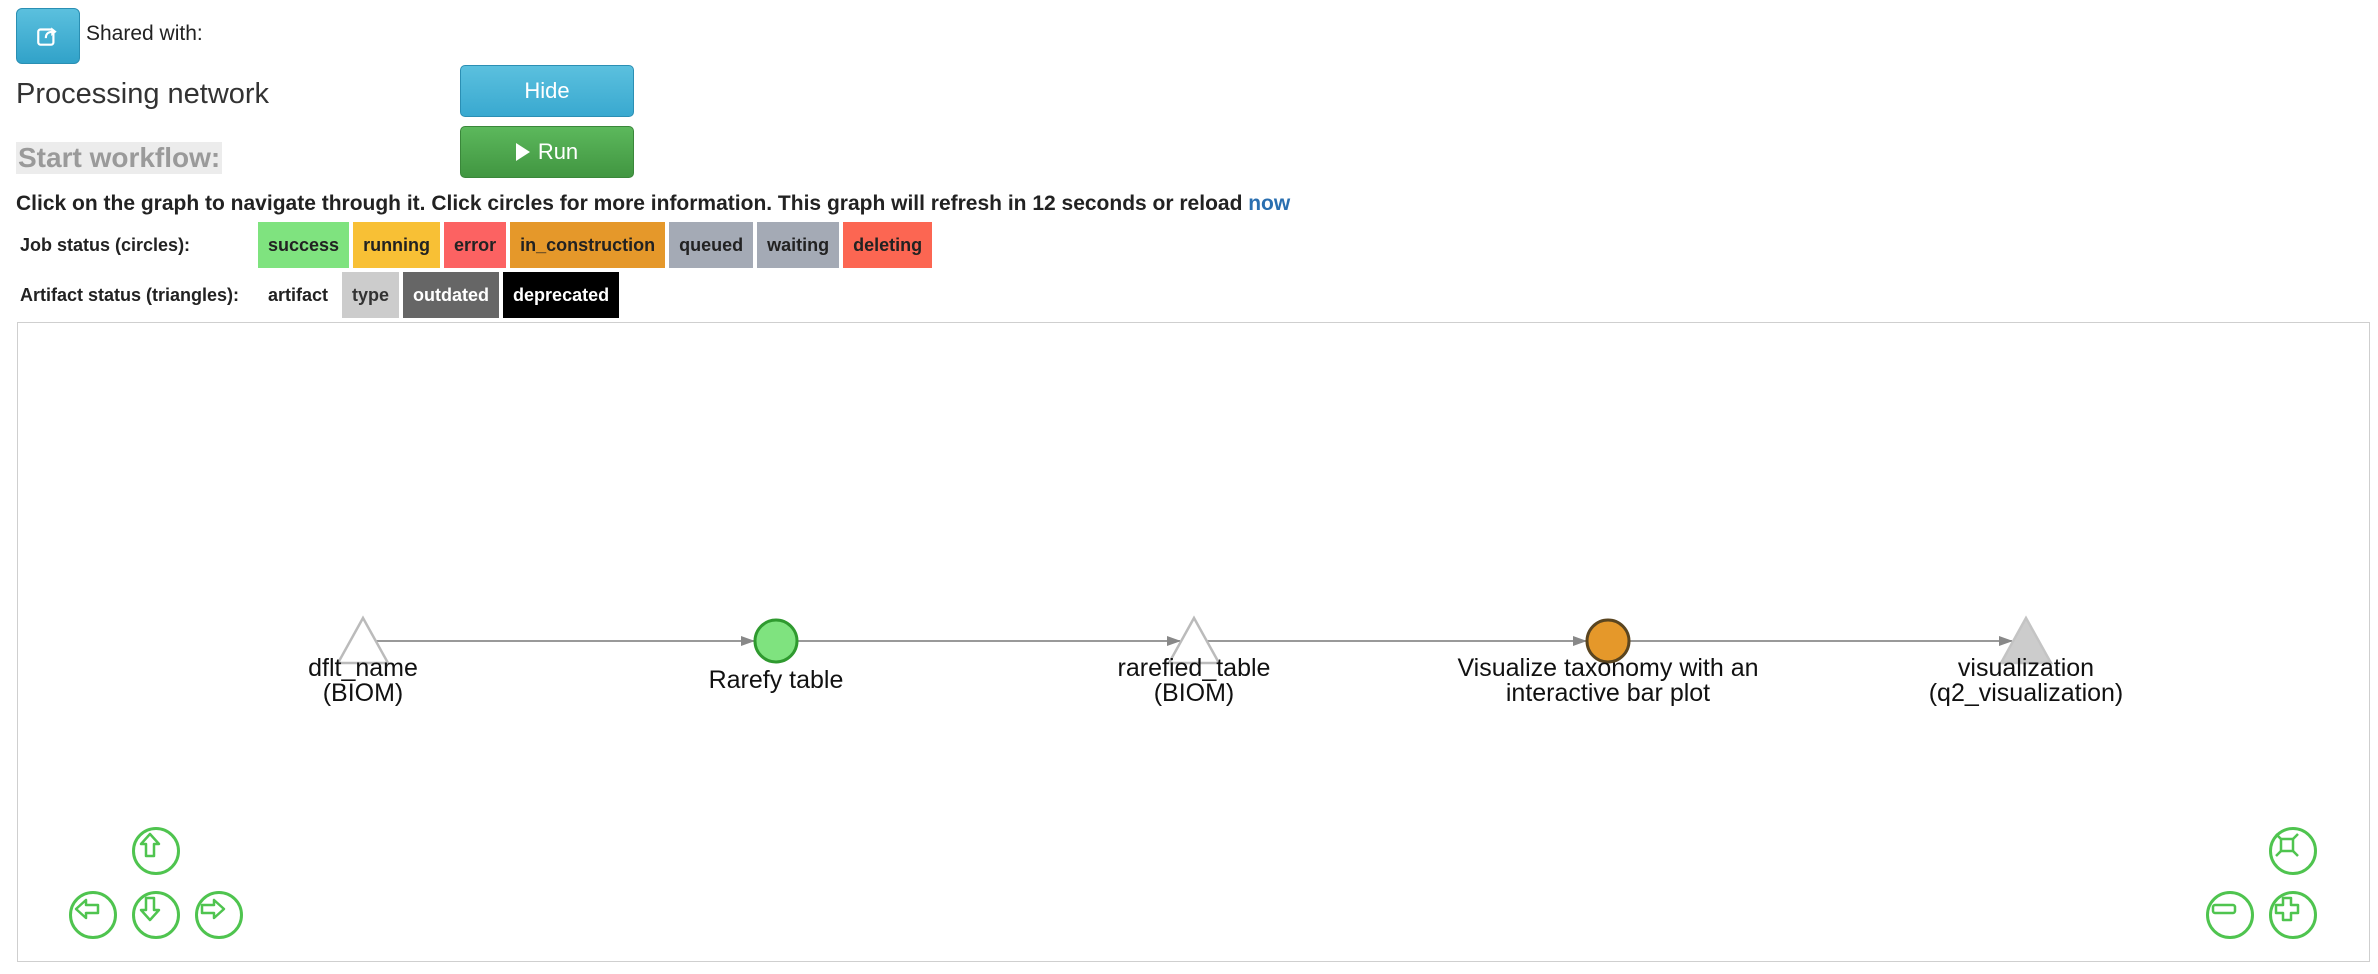  I want to click on artifact-node-rarefied-table: rarefied_table(BIOM), so click(1194, 661).